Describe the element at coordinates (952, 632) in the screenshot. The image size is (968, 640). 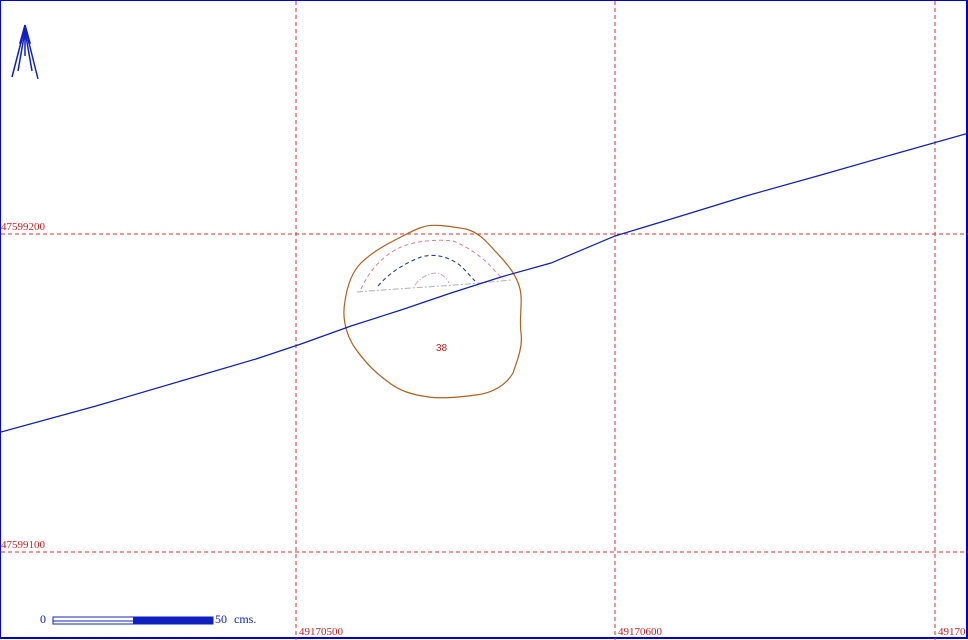
I see `grid-label-x-3: 49170` at that location.